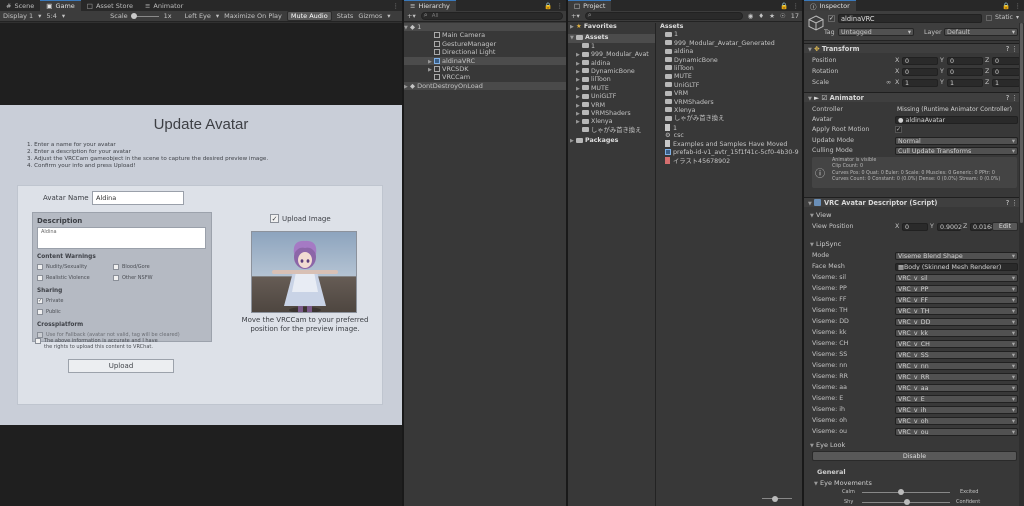 The height and width of the screenshot is (506, 1024). Describe the element at coordinates (430, 5) in the screenshot. I see `tab-hierarchy: ≡ Hierarchy` at that location.